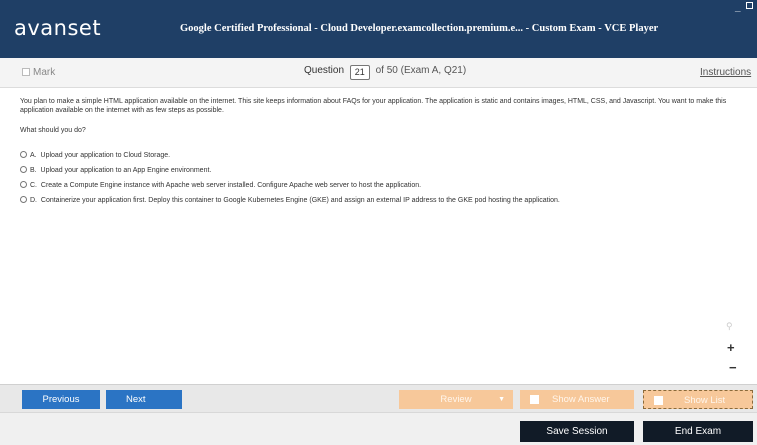 The width and height of the screenshot is (757, 445). I want to click on option-letter: B., so click(33, 170).